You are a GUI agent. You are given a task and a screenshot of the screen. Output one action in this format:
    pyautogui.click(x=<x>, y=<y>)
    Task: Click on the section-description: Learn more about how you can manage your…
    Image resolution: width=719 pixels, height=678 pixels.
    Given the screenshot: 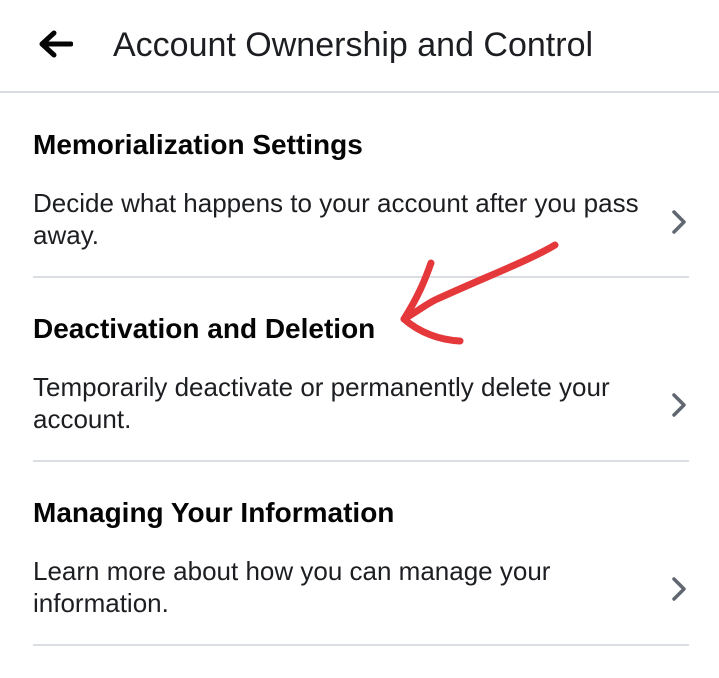 What is the action you would take?
    pyautogui.click(x=292, y=587)
    